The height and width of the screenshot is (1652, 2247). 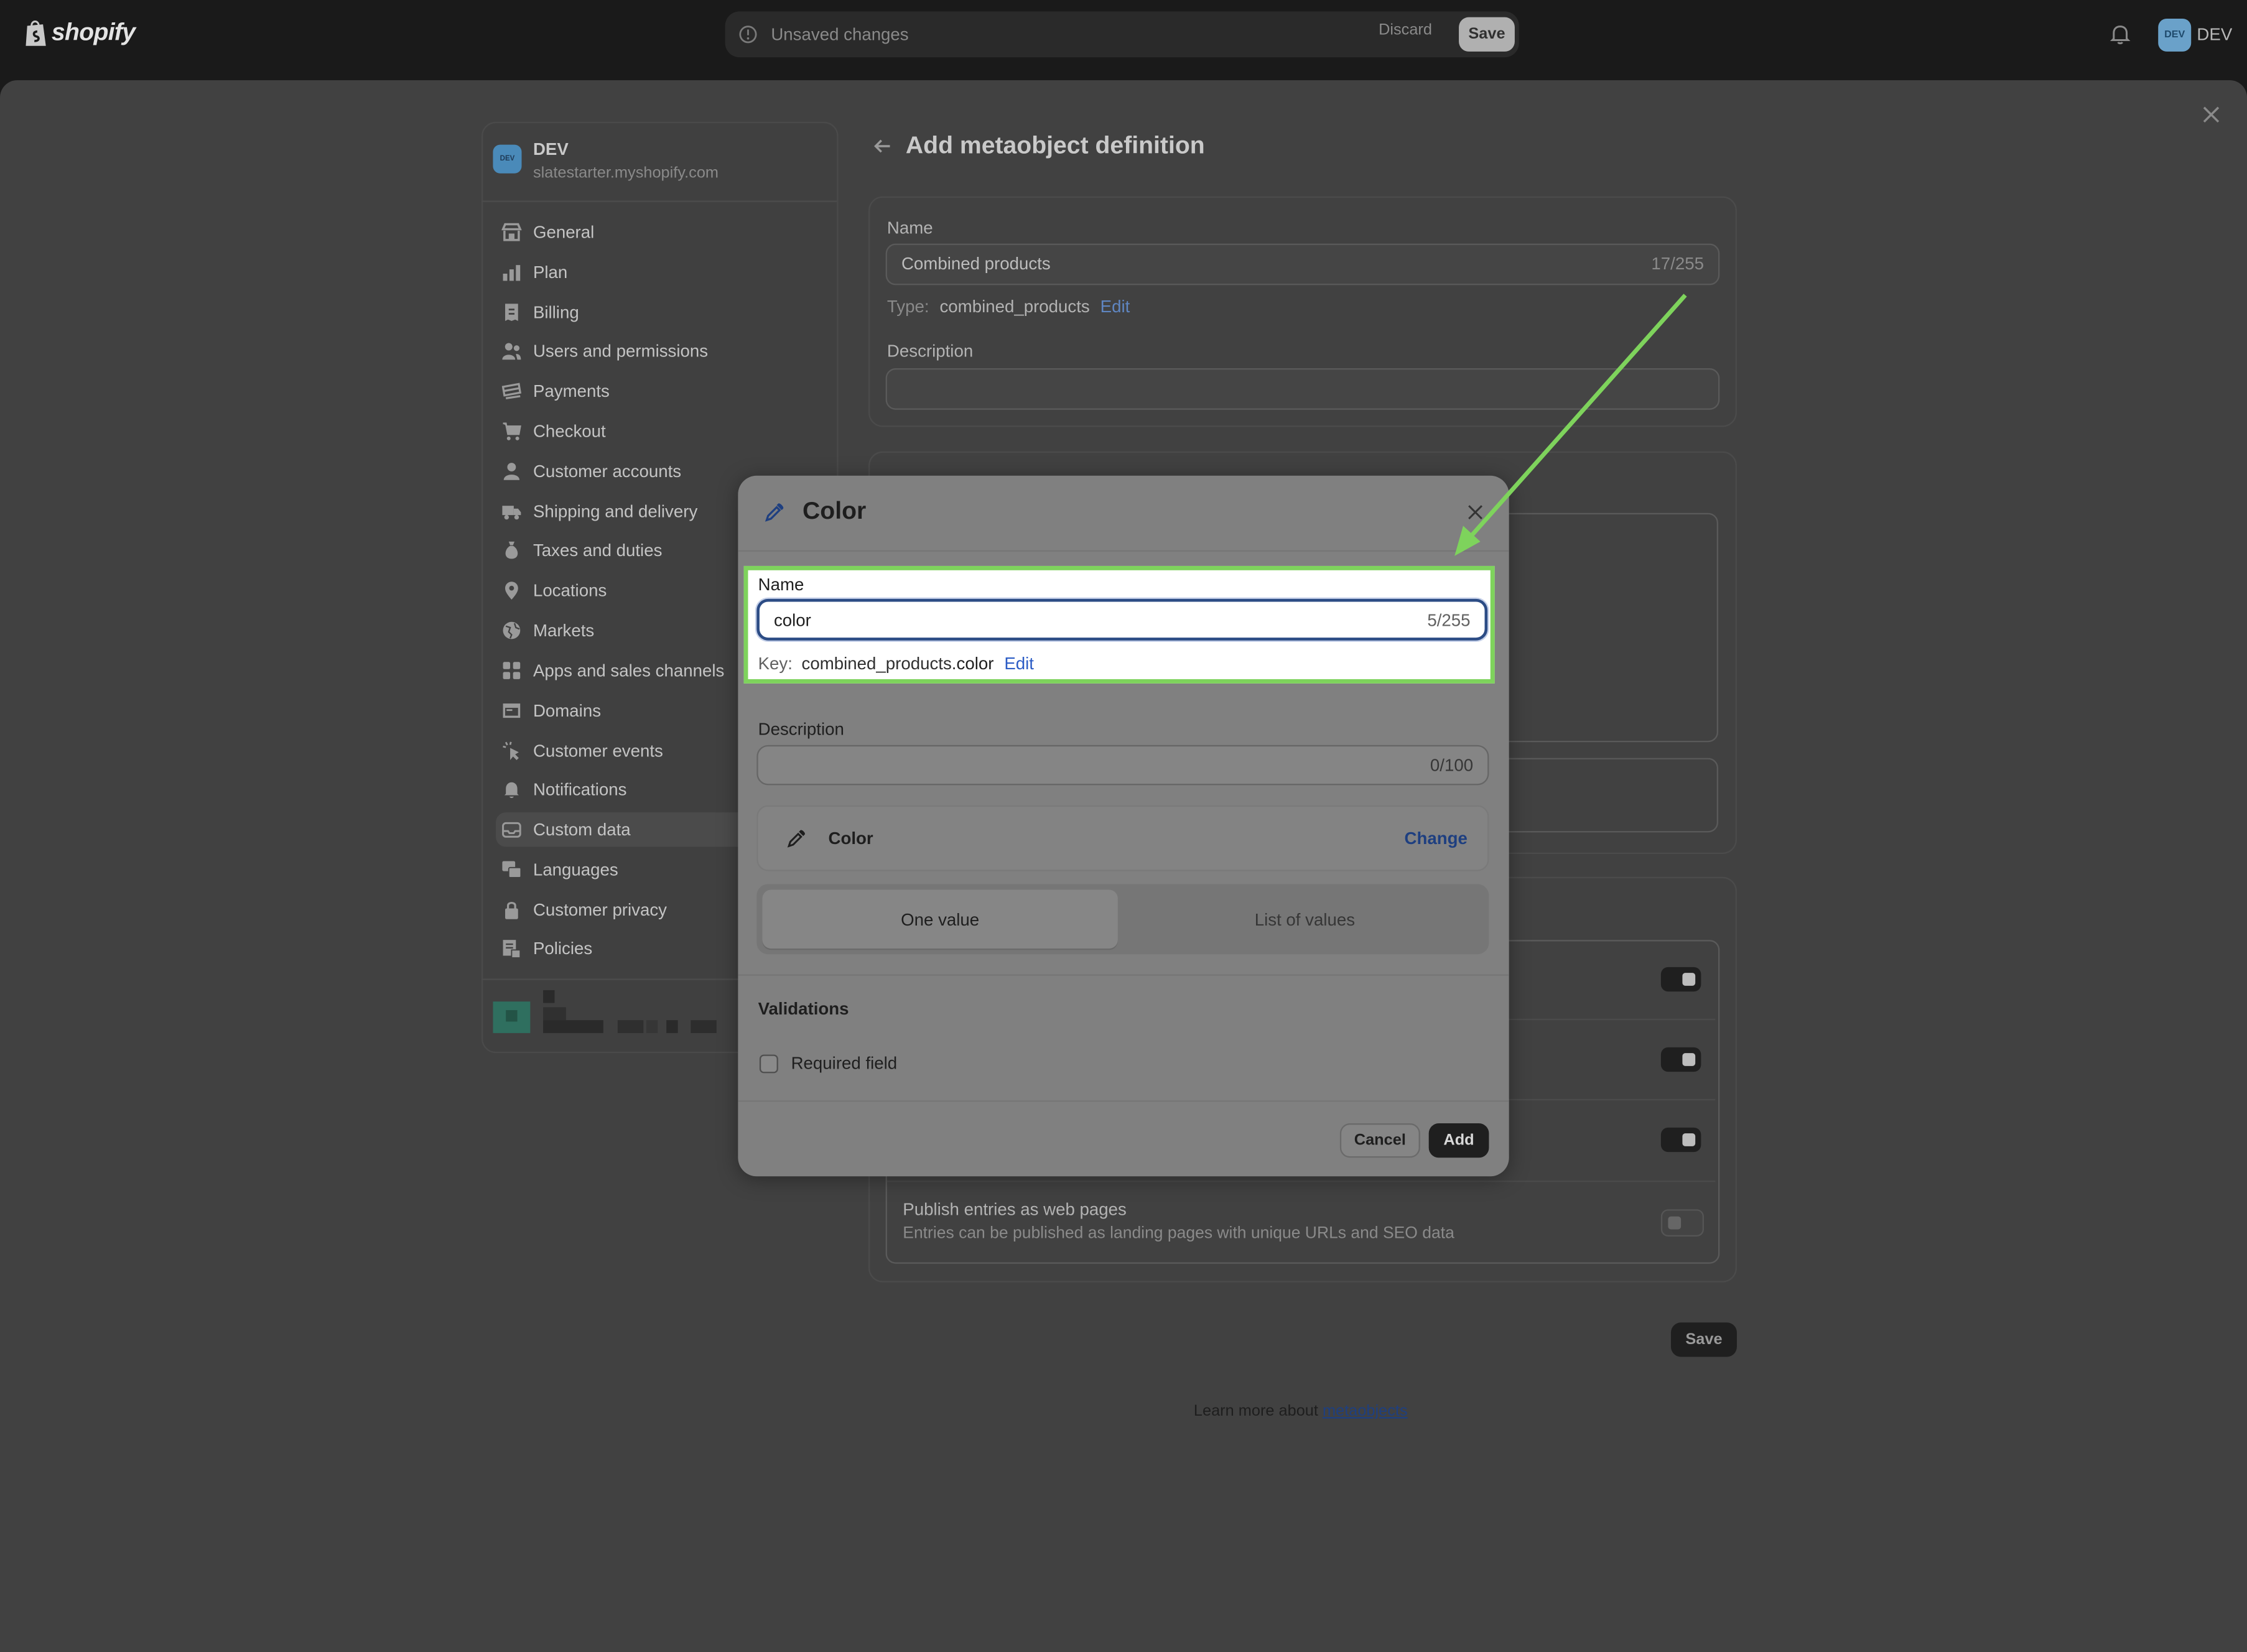 I want to click on language-icon, so click(x=512, y=869).